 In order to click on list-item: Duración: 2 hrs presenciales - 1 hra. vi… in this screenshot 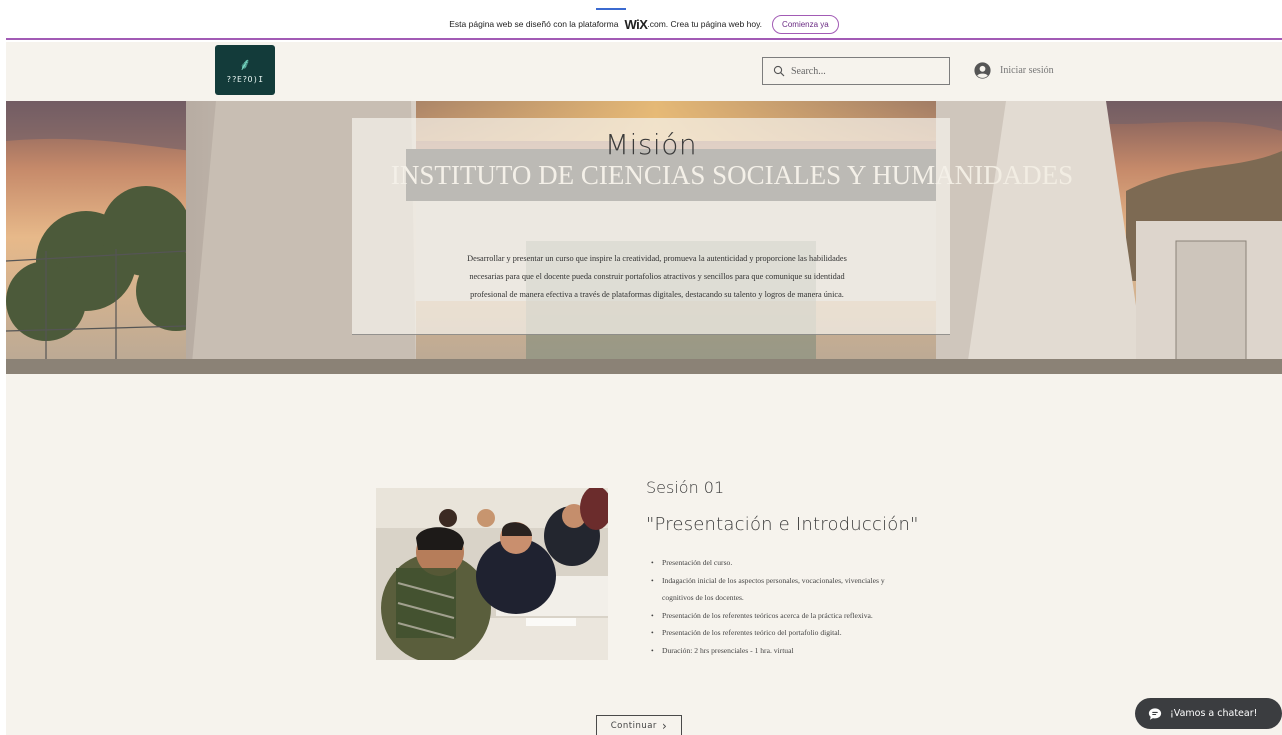, I will do `click(775, 651)`.